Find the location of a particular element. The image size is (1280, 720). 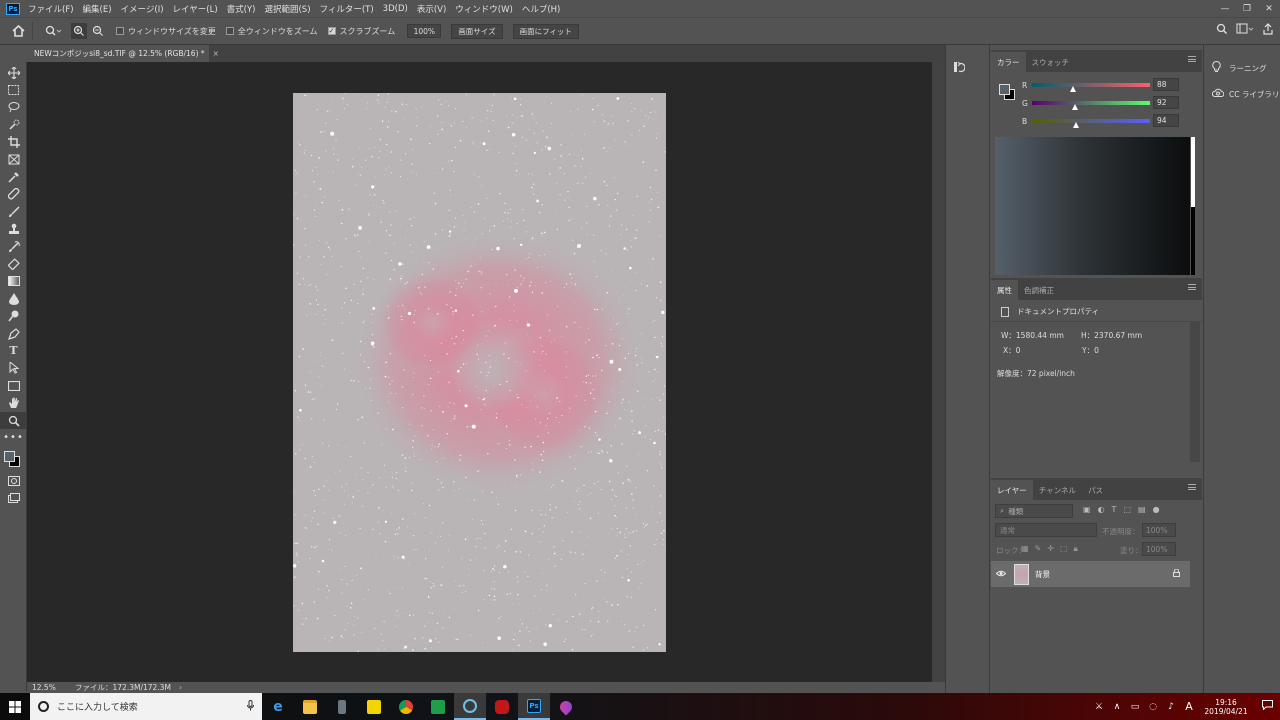

taskbar-edge: e is located at coordinates (278, 706).